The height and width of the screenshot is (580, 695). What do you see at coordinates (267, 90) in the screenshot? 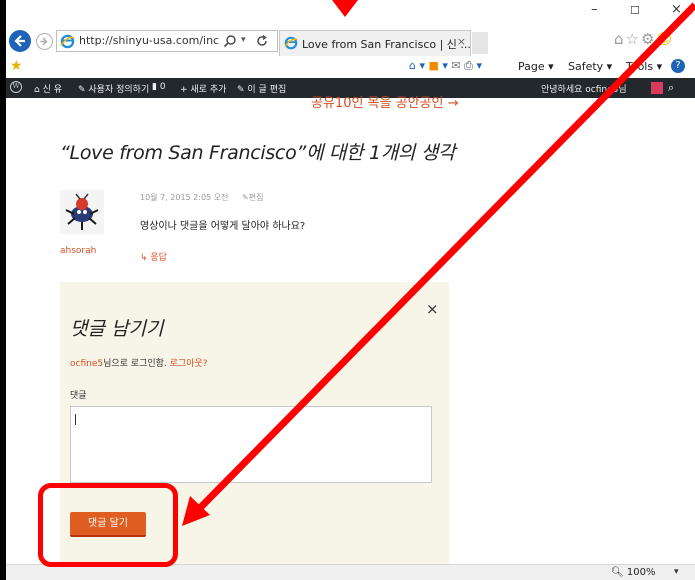
I see `admin-edit-label: 이 글 편집` at bounding box center [267, 90].